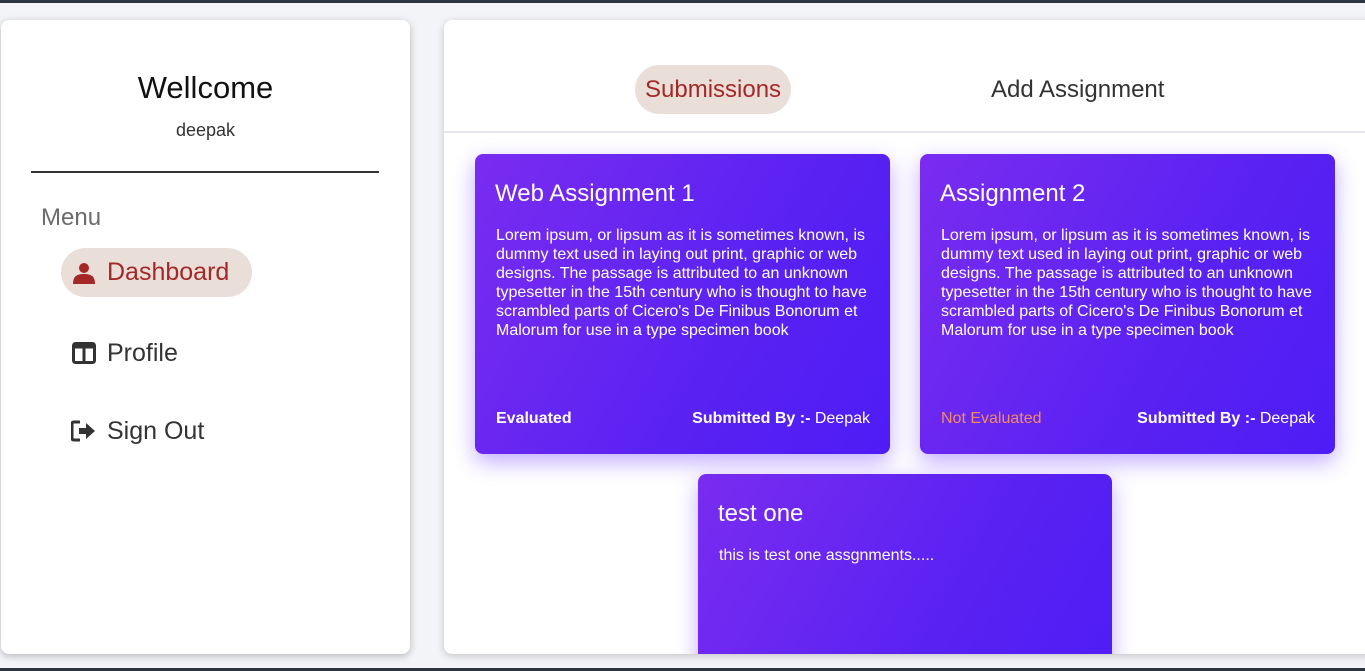  I want to click on welcome-title: Wellcome, so click(205, 87).